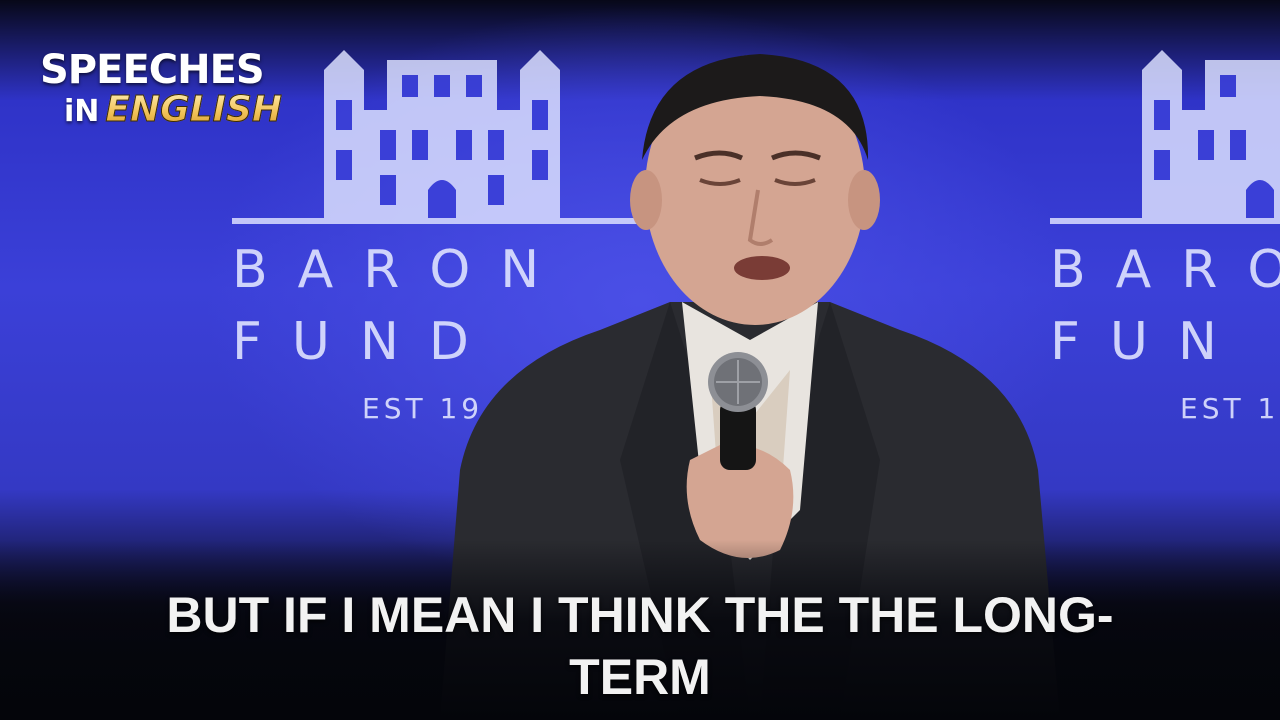 The image size is (1280, 720). I want to click on logo-line-speeches: SPEECHES, so click(152, 70).